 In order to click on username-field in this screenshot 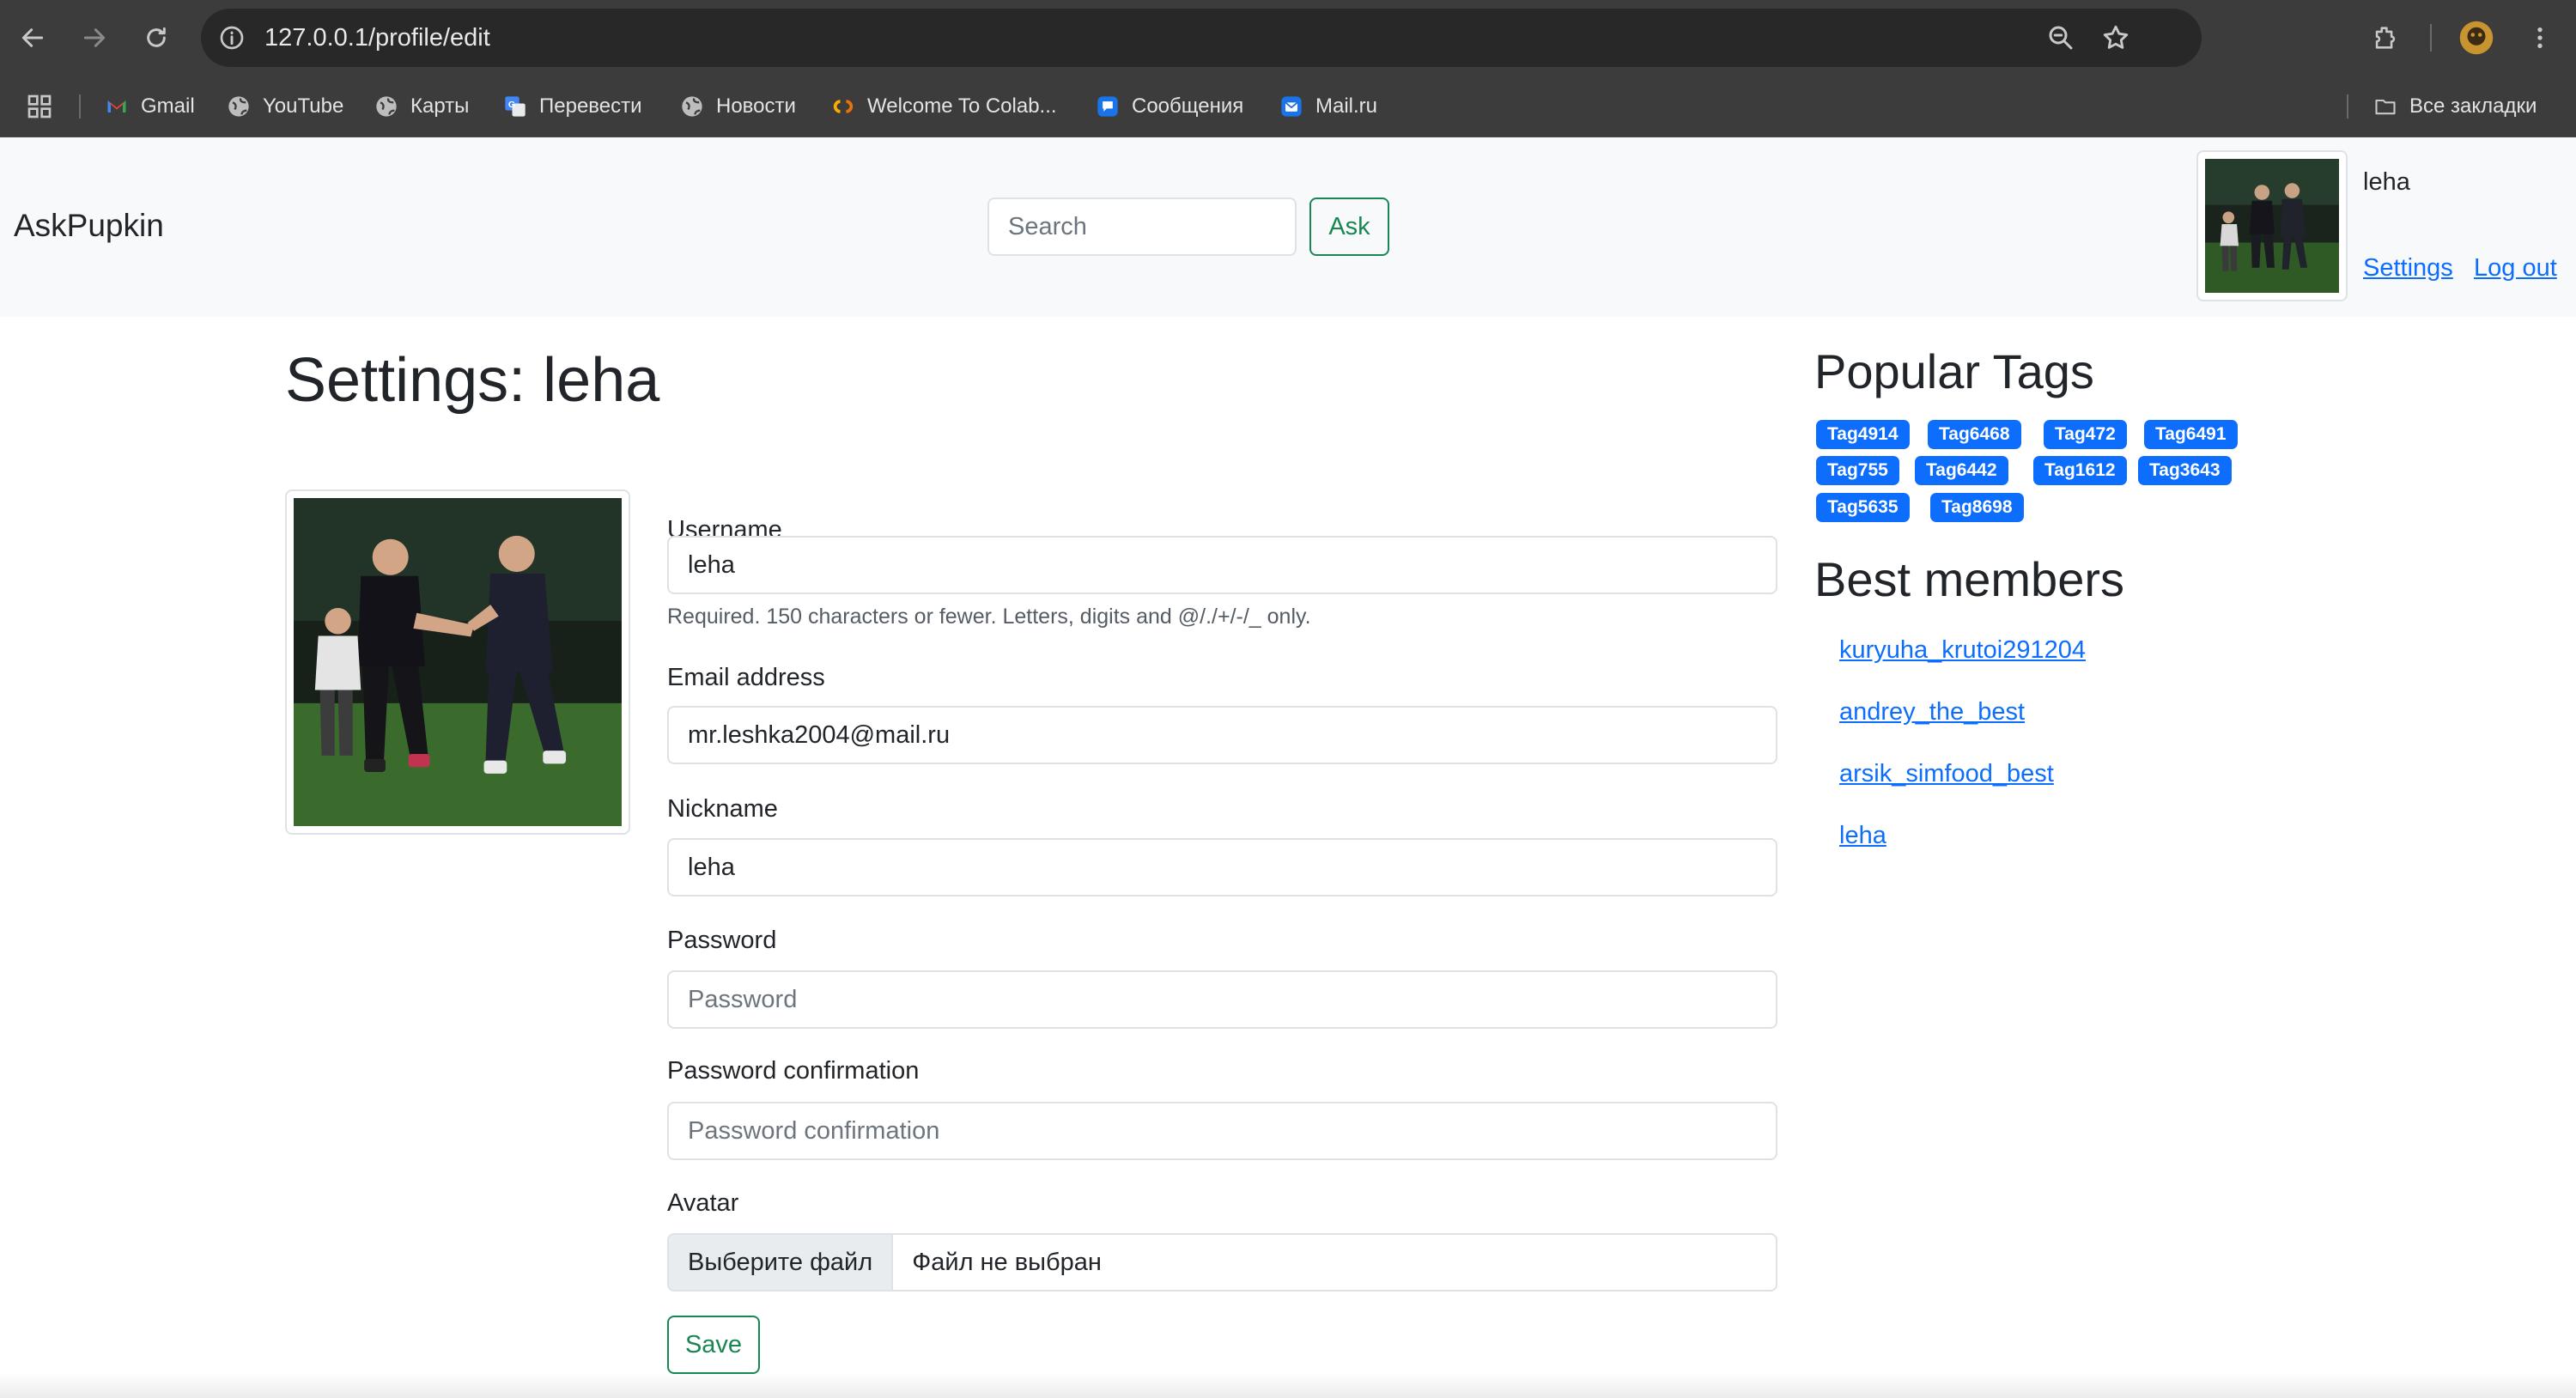, I will do `click(1222, 565)`.